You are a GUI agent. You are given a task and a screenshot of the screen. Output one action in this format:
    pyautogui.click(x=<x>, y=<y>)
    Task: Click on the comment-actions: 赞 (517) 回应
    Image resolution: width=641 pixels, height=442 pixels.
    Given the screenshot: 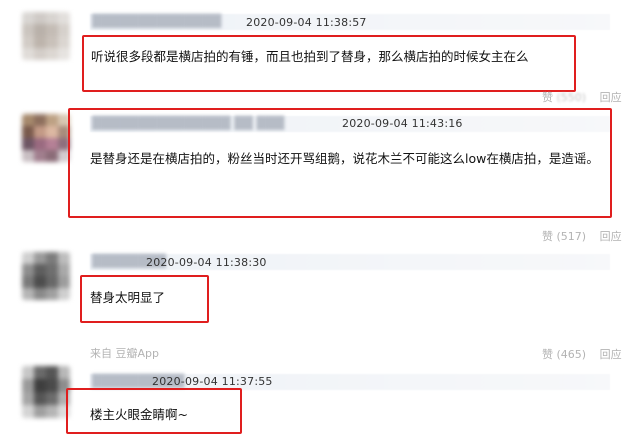 What is the action you would take?
    pyautogui.click(x=582, y=236)
    